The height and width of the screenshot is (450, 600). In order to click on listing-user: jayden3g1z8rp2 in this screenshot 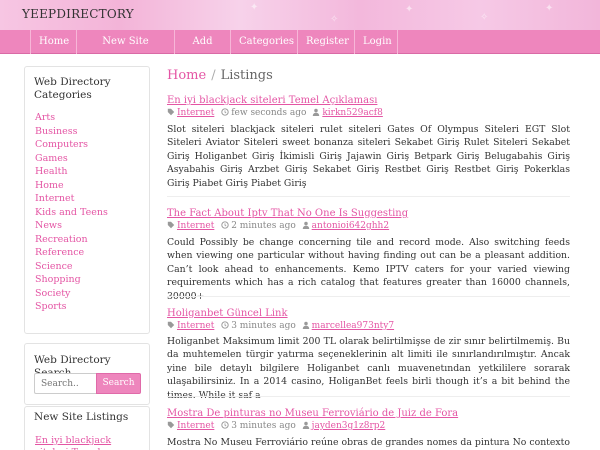, I will do `click(349, 426)`.